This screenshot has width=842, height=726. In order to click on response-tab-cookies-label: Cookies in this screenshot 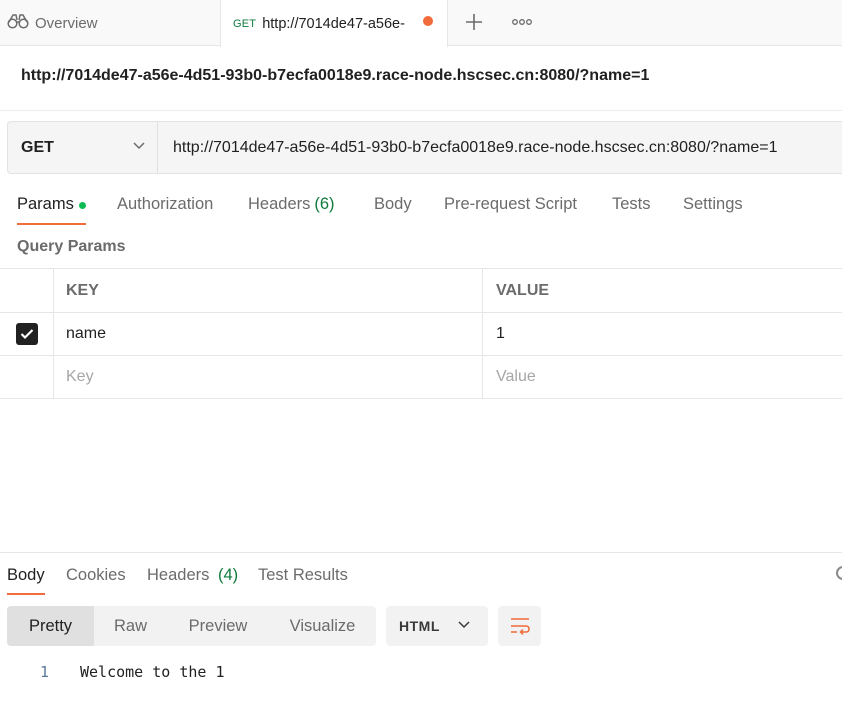, I will do `click(96, 575)`.